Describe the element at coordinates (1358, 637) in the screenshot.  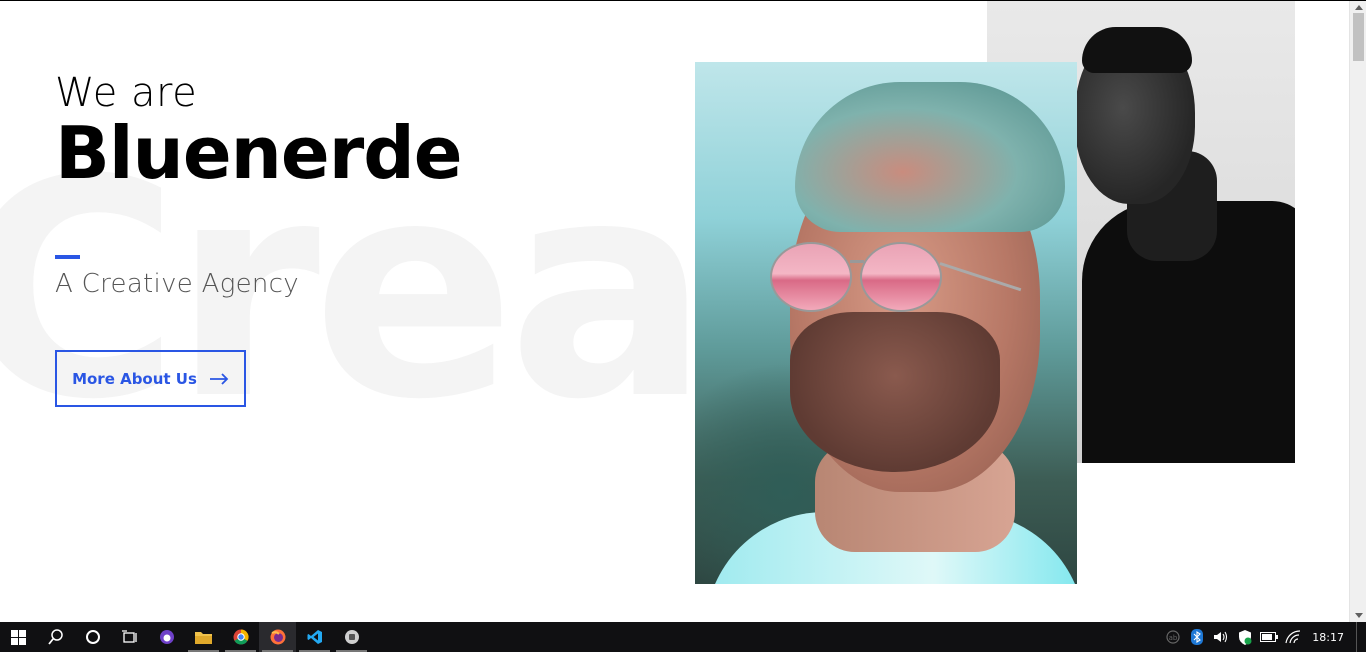
I see `show-desktop-button` at that location.